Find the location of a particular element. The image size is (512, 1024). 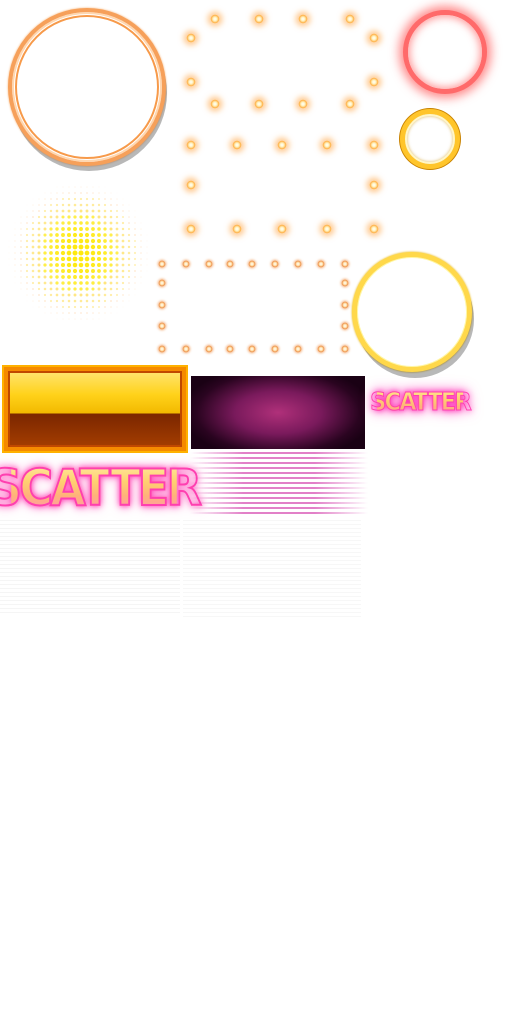

scatter-label-large: SCATTER is located at coordinates (101, 488).